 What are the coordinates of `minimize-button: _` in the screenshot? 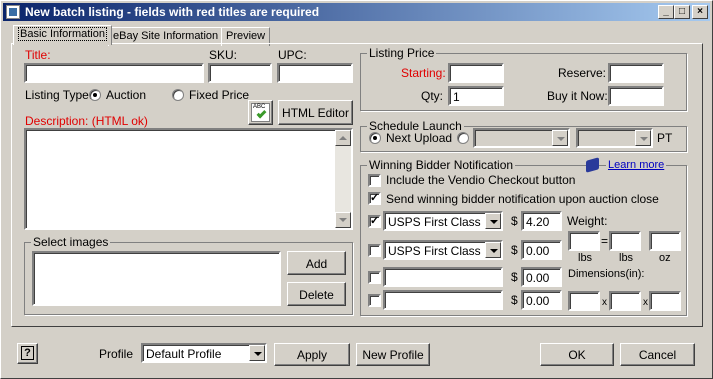 It's located at (666, 12).